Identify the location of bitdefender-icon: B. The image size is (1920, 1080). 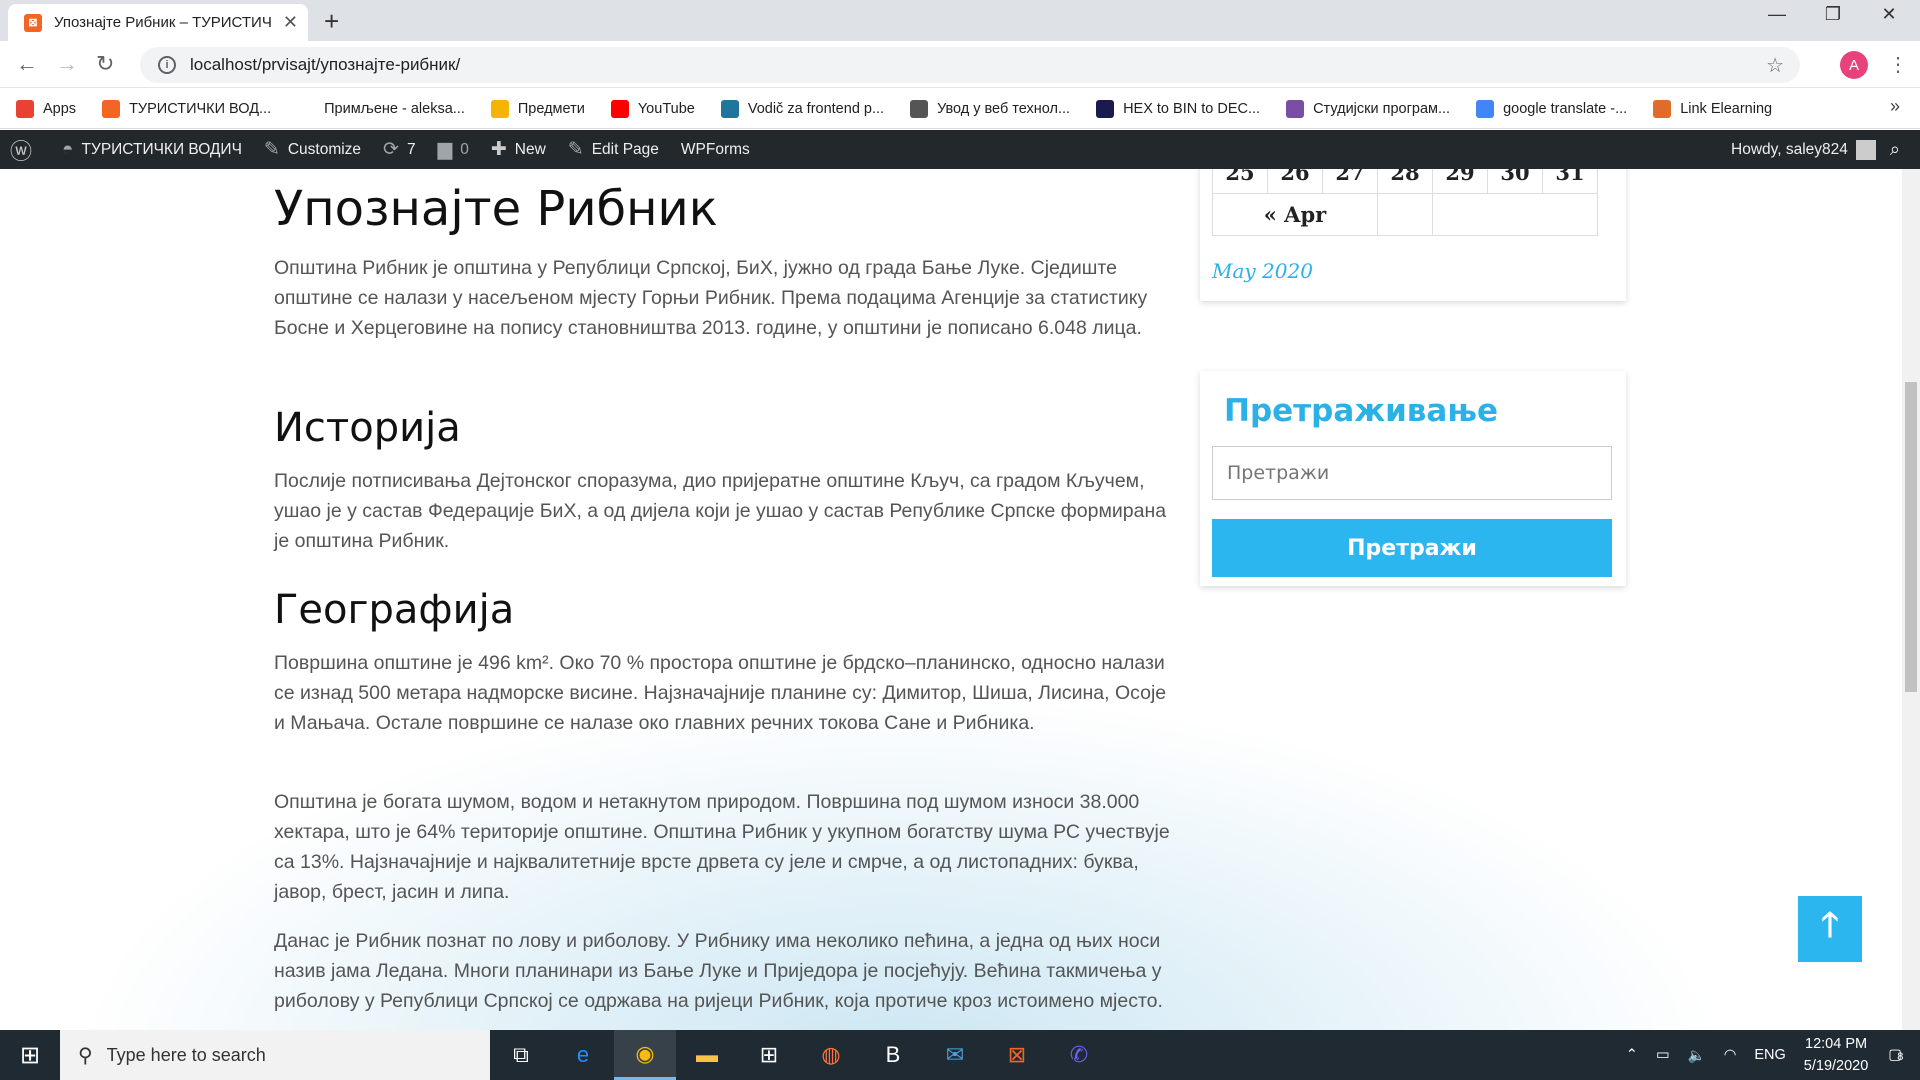
(893, 1055).